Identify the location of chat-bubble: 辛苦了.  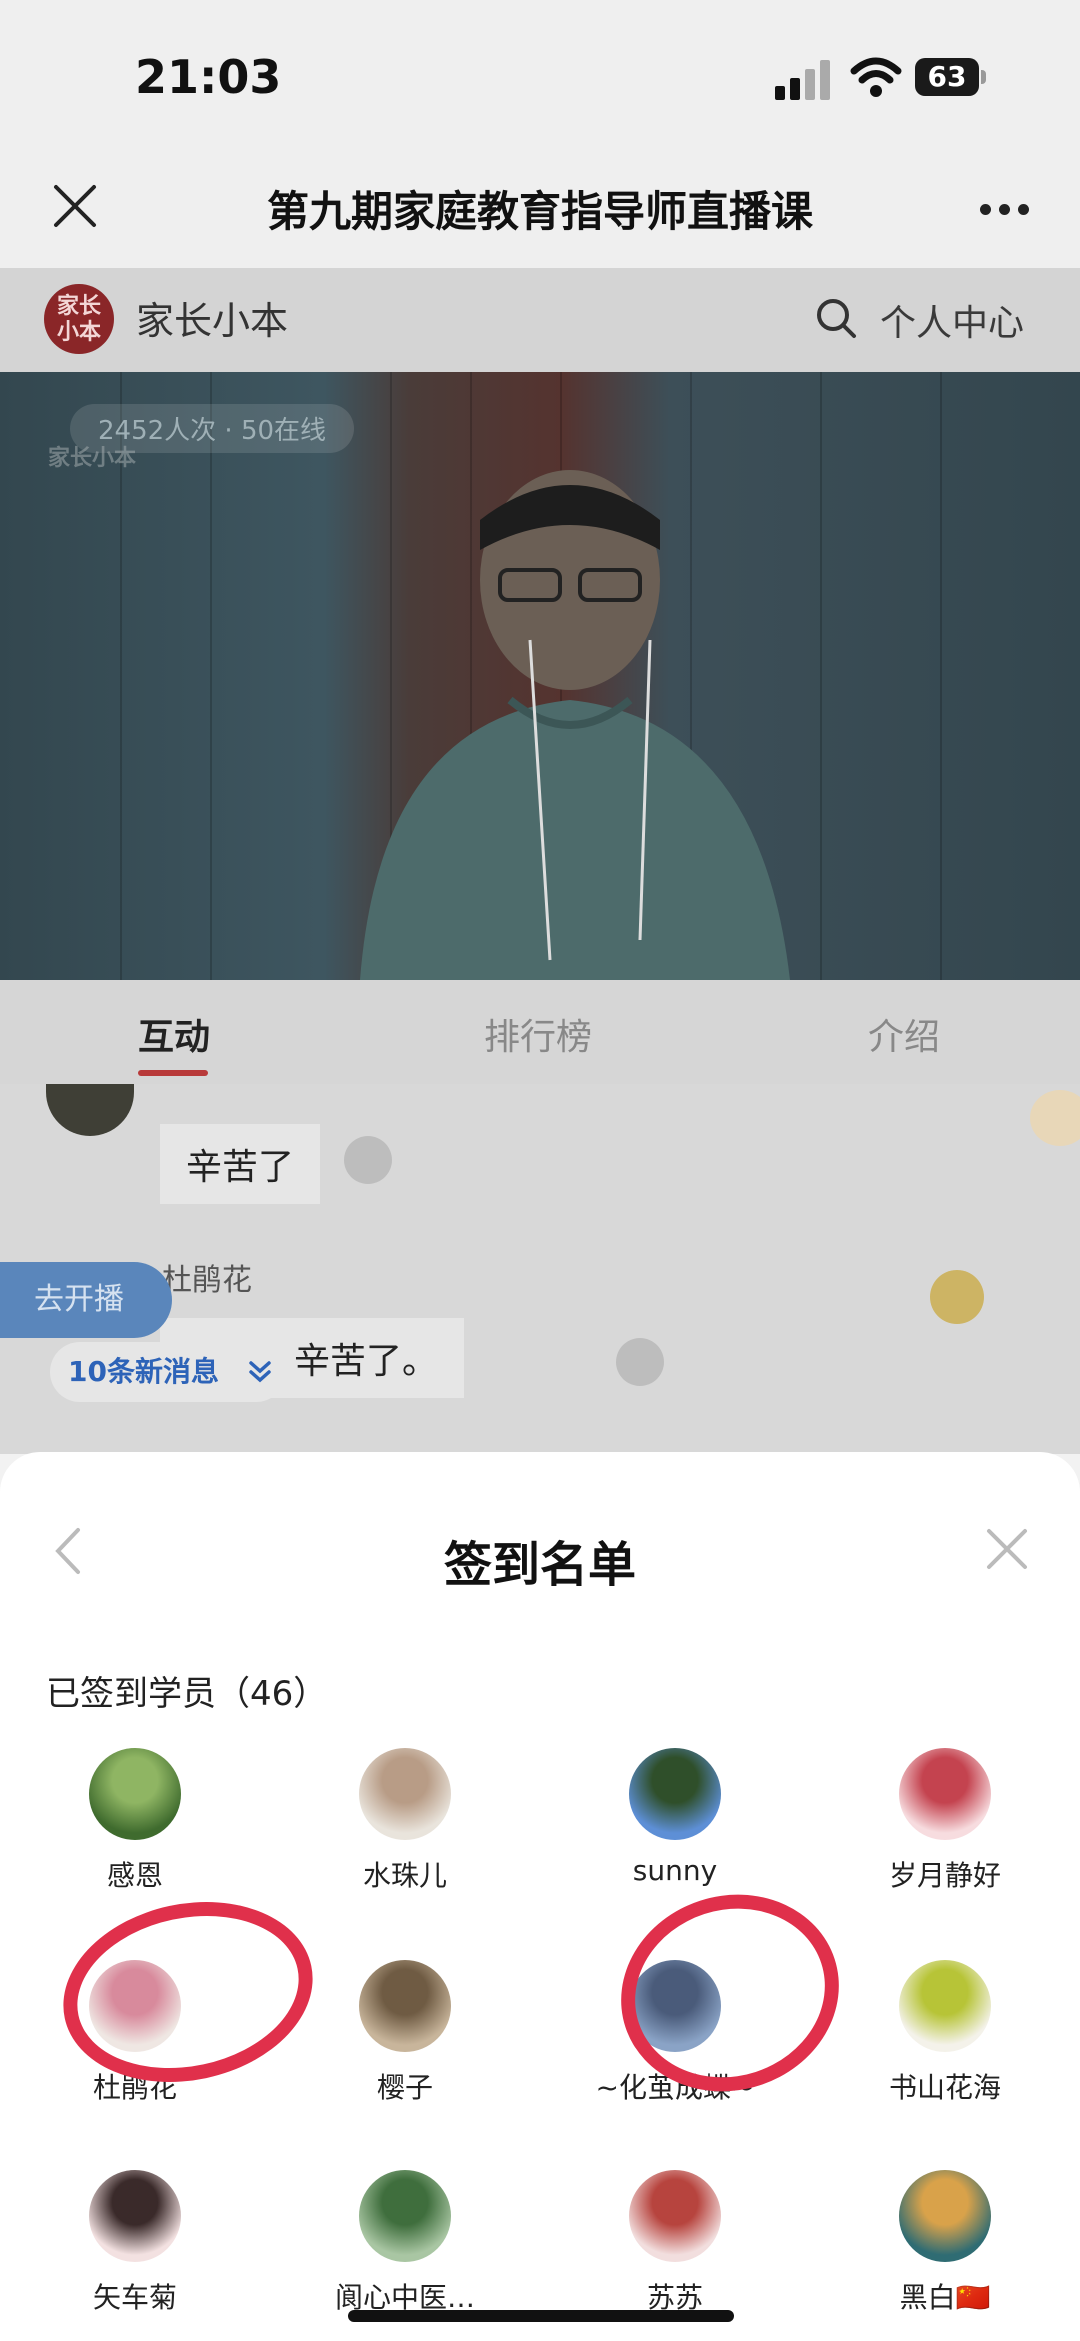
(240, 1164).